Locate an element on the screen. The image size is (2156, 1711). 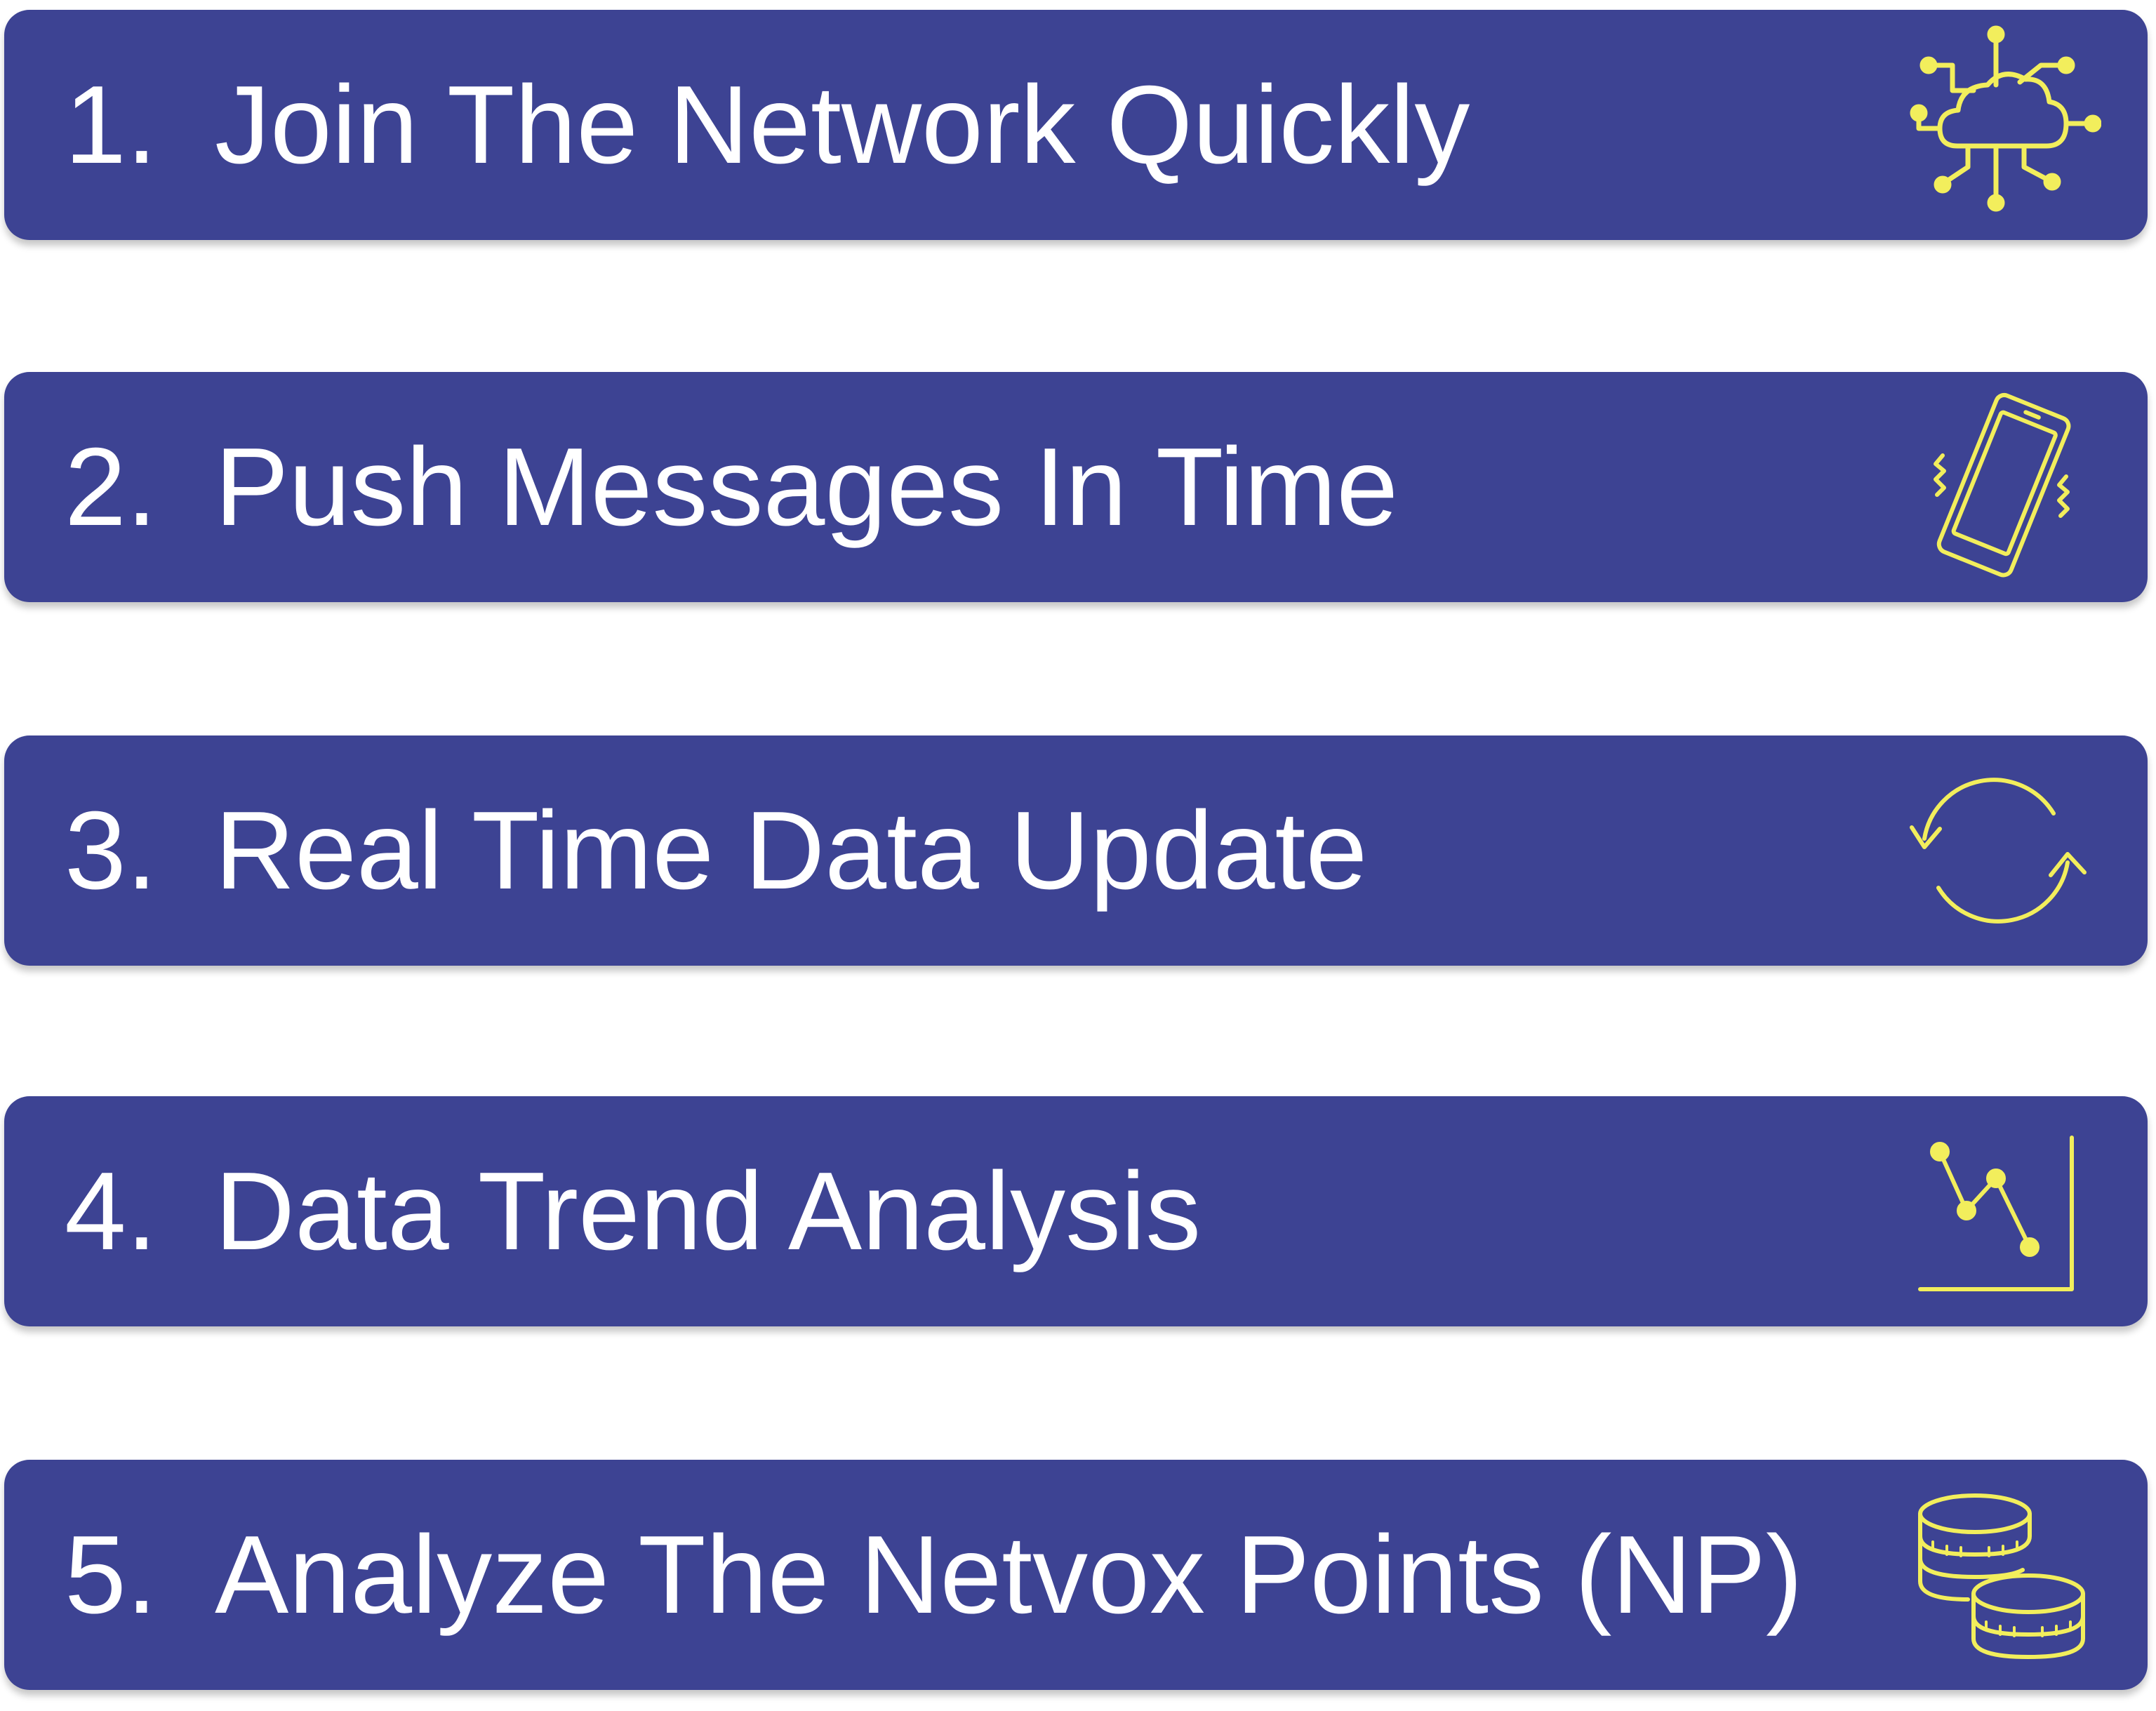
feature-item-push-messages: 2. Push Messages In Time is located at coordinates (1076, 487).